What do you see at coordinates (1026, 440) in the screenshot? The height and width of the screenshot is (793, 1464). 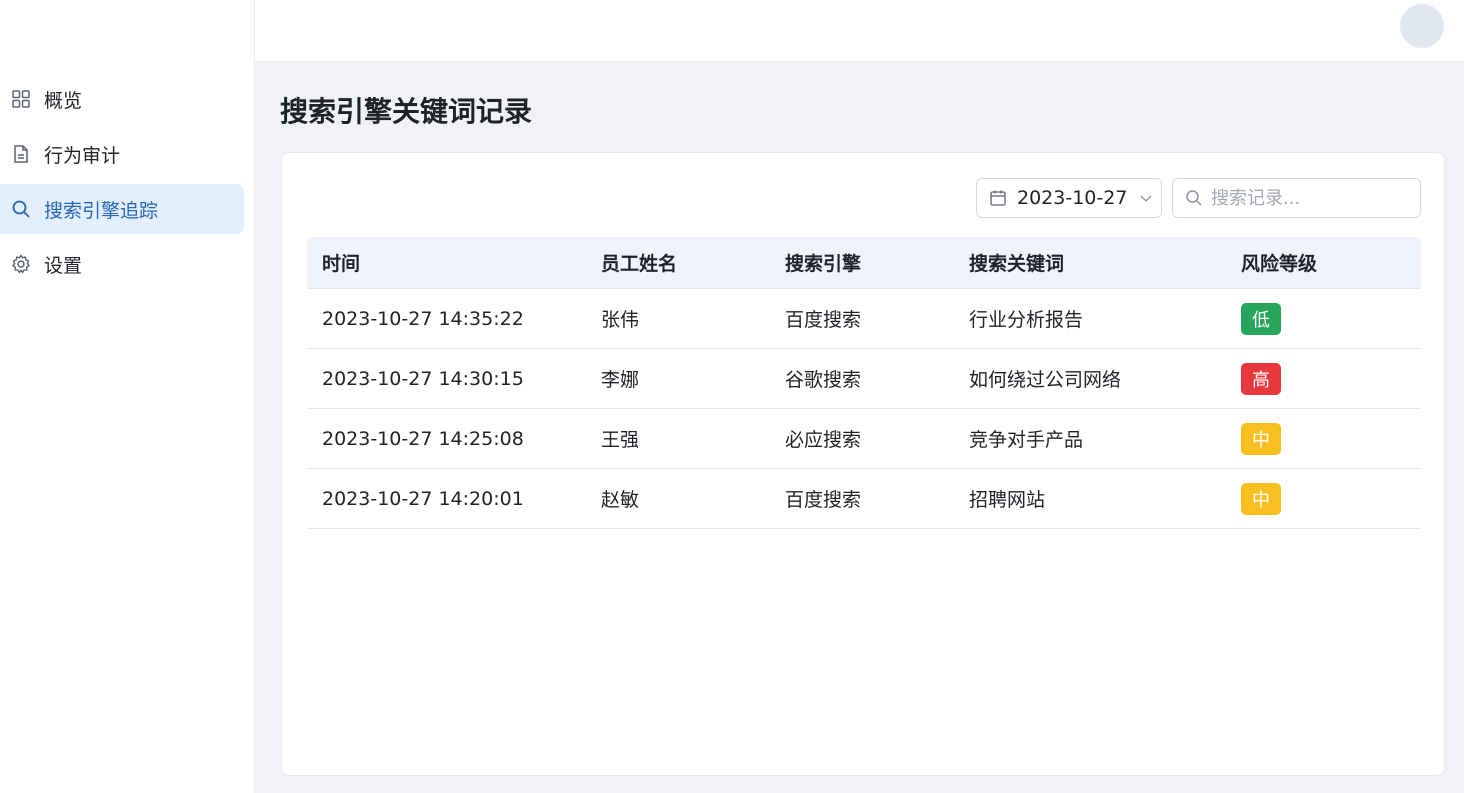 I see `cell-keyword: 竞争对手产品` at bounding box center [1026, 440].